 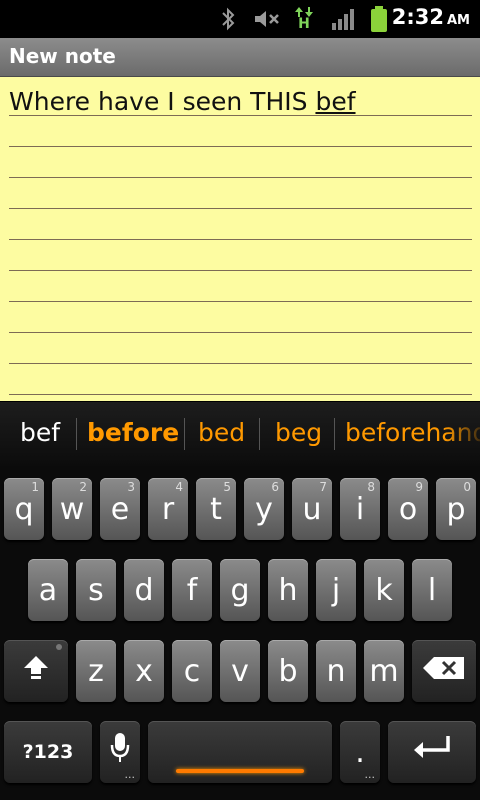 What do you see at coordinates (227, 487) in the screenshot?
I see `key-hint: 5` at bounding box center [227, 487].